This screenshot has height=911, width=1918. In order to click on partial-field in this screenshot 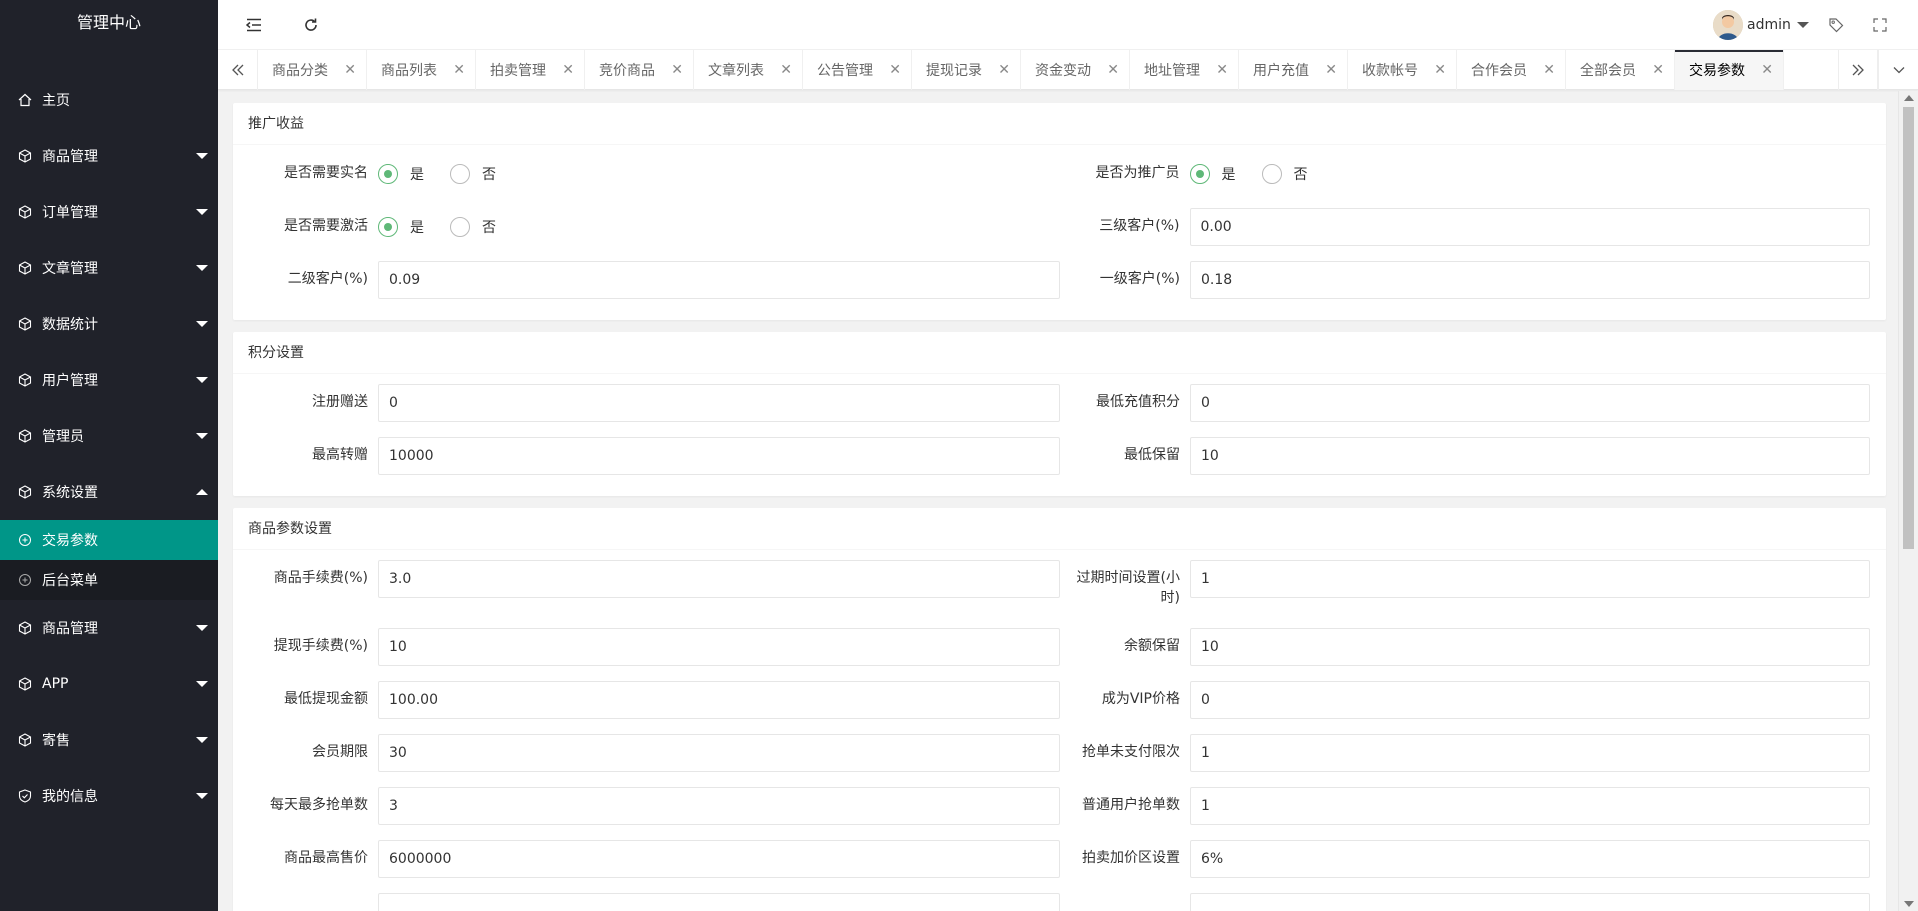, I will do `click(654, 902)`.